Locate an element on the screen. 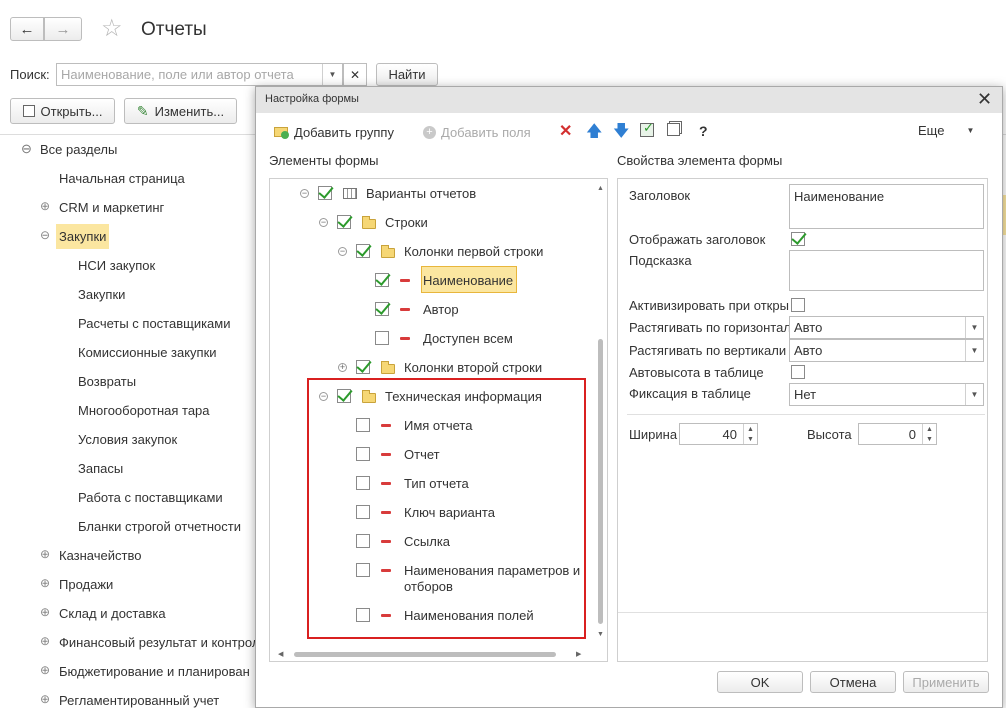  section-item: Бюджетирование и планирован is located at coordinates (154, 671).